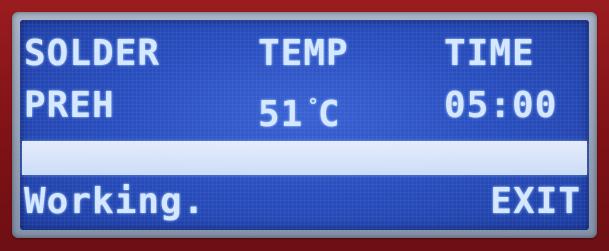 Image resolution: width=609 pixels, height=251 pixels. I want to click on status-text: Working., so click(115, 201).